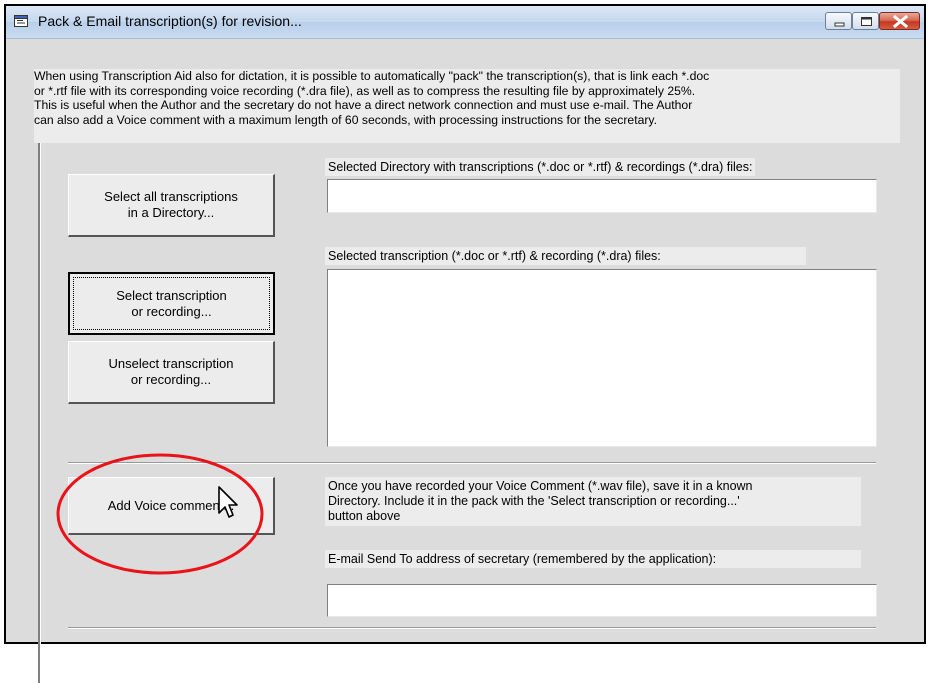 The height and width of the screenshot is (683, 936). What do you see at coordinates (171, 196) in the screenshot?
I see `button-label: Select all transcriptions` at bounding box center [171, 196].